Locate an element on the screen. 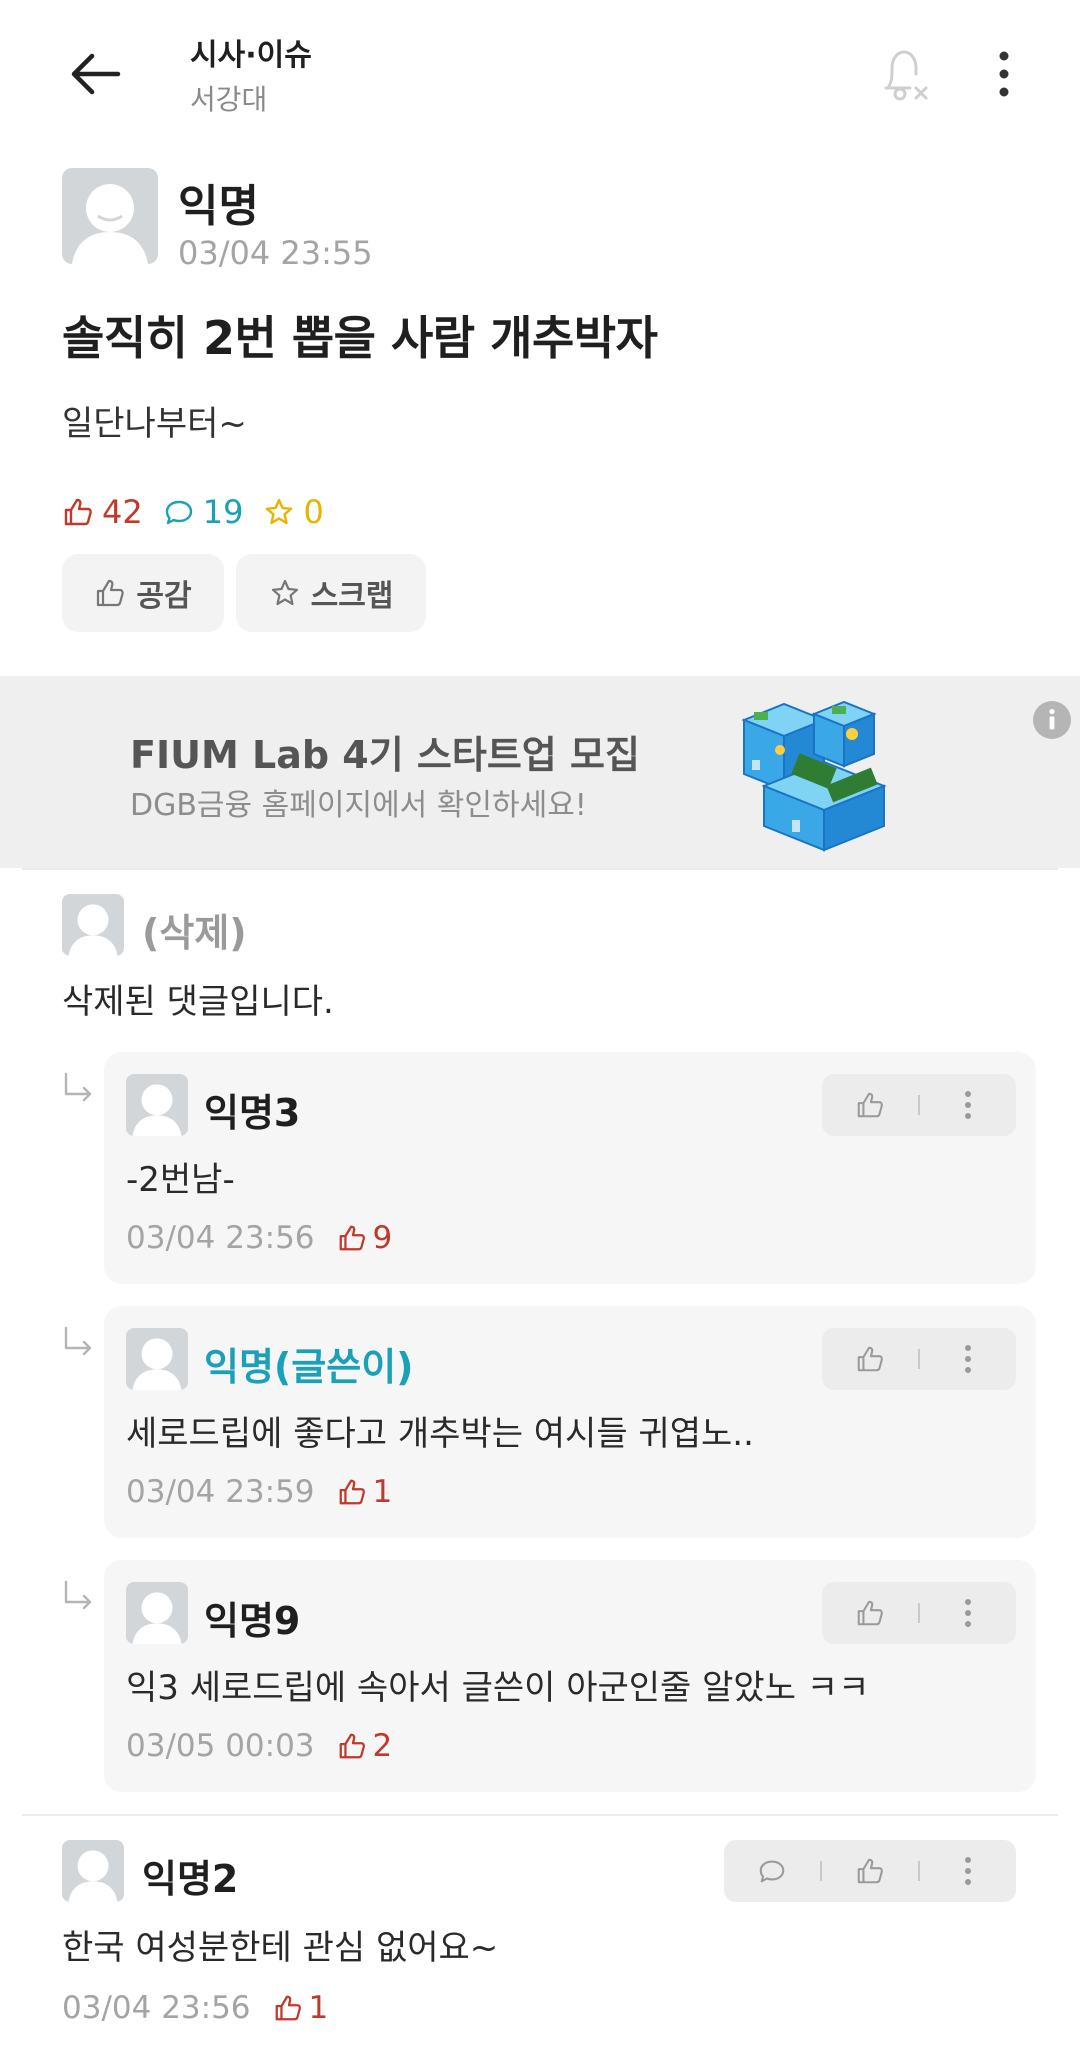  comment-like-count: 1 is located at coordinates (301, 2008).